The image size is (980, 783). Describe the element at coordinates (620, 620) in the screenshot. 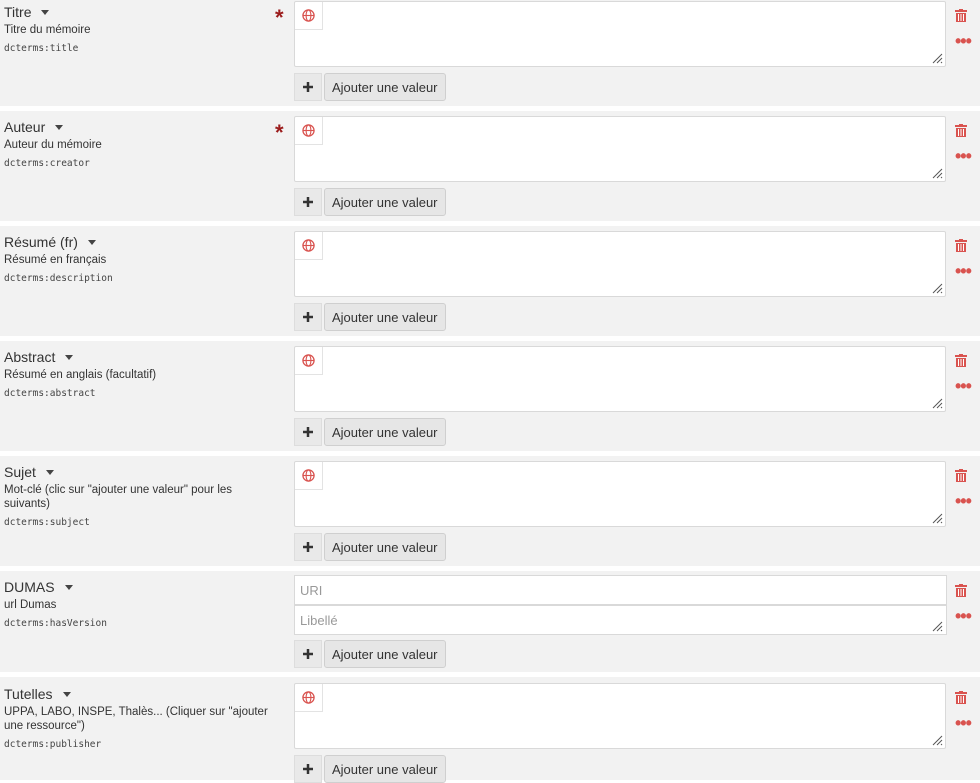

I see `label-input: Libellé` at that location.